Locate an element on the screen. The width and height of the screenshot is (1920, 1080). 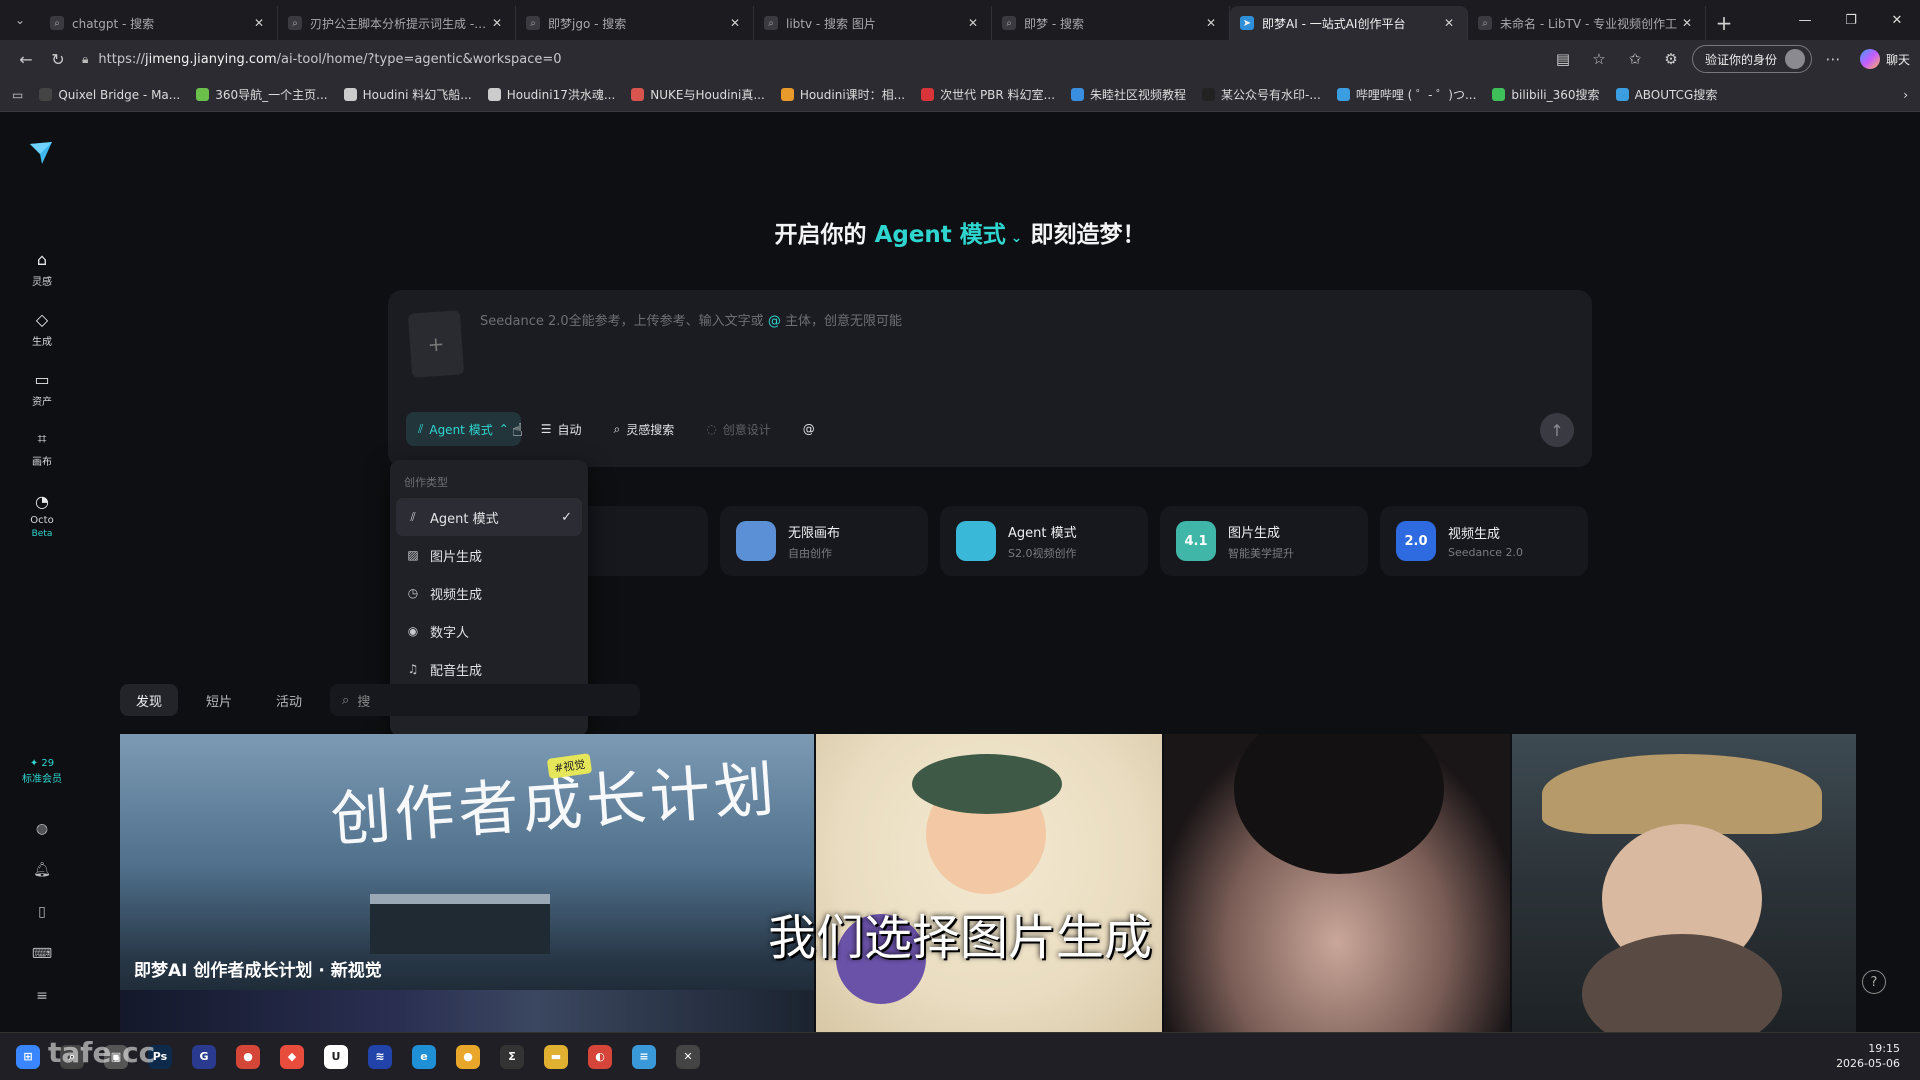
lock-icon: 🔒︎ is located at coordinates (85, 59).